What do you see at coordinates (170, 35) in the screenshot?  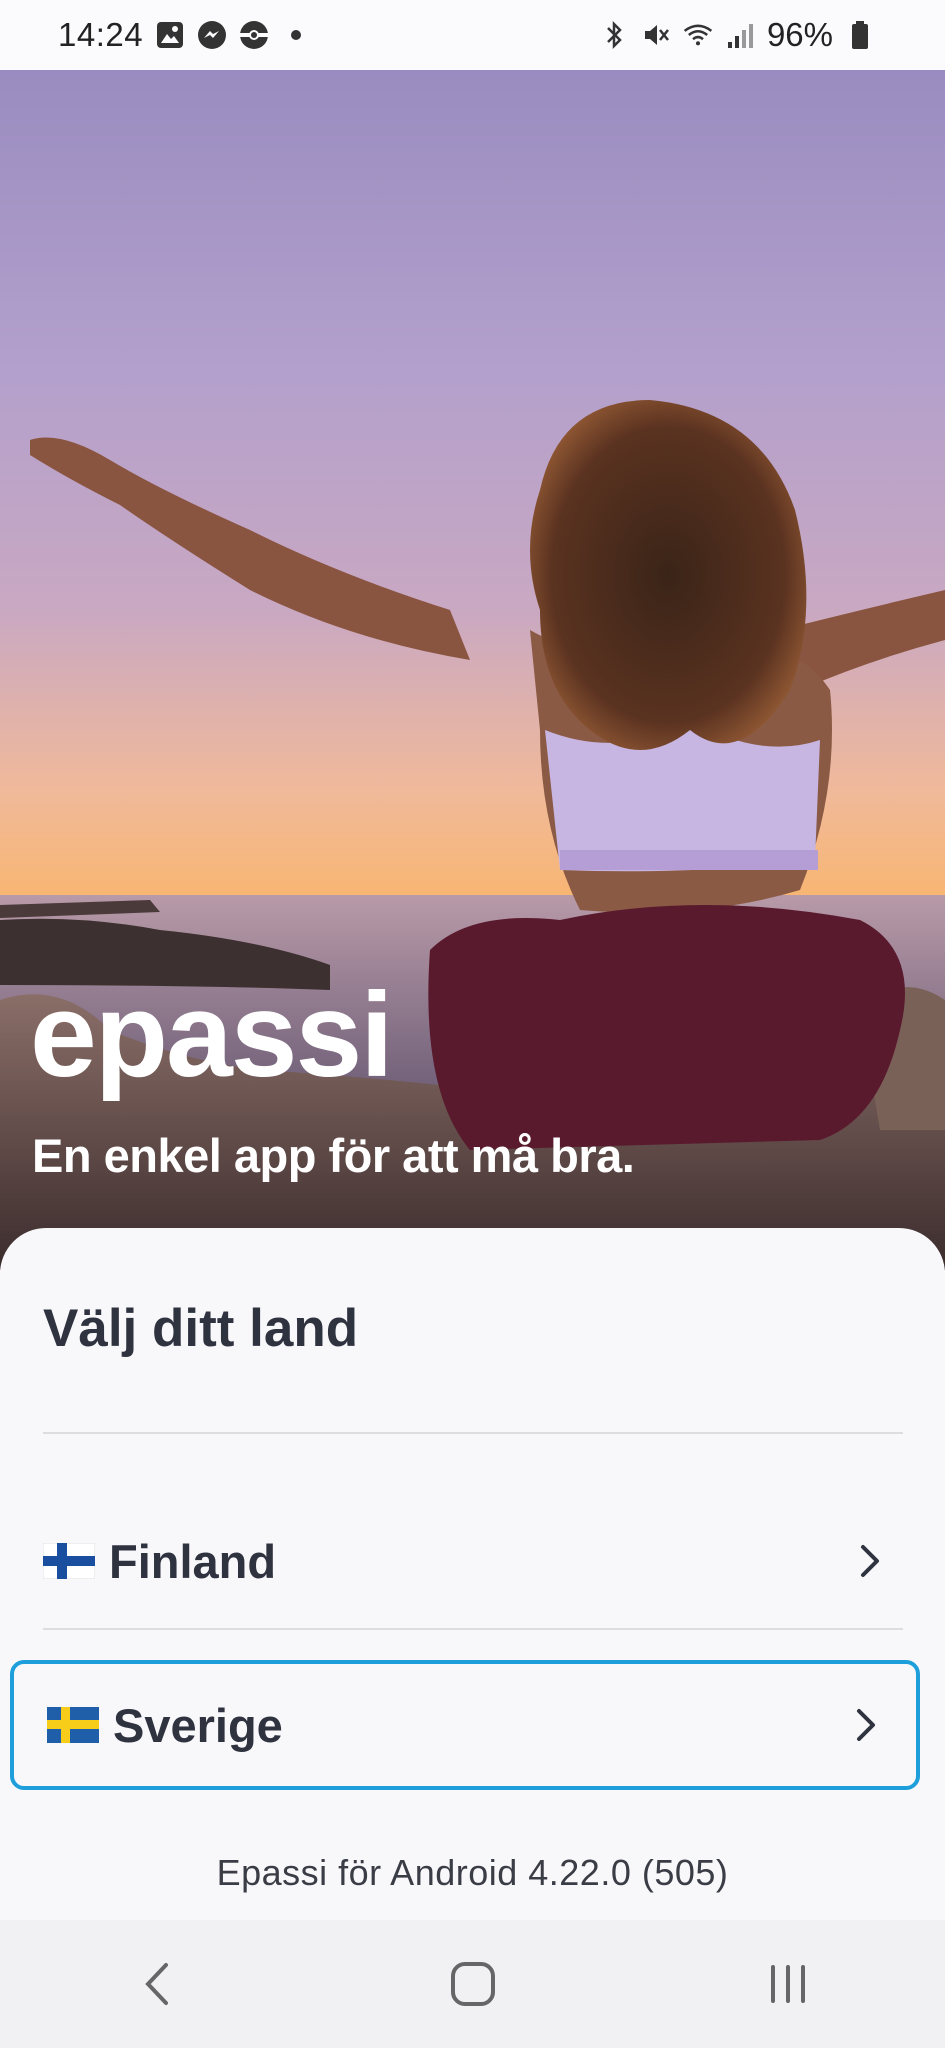 I see `gallery-icon` at bounding box center [170, 35].